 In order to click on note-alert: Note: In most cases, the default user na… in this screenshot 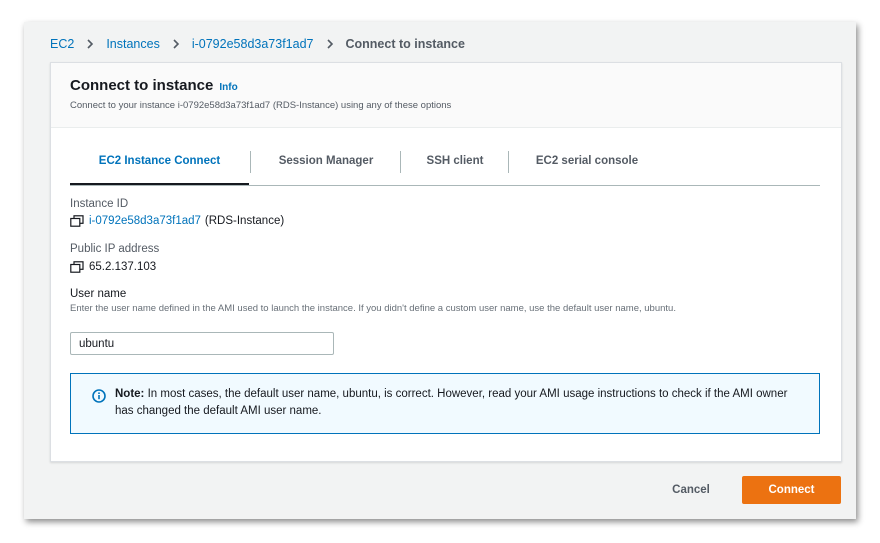, I will do `click(445, 403)`.